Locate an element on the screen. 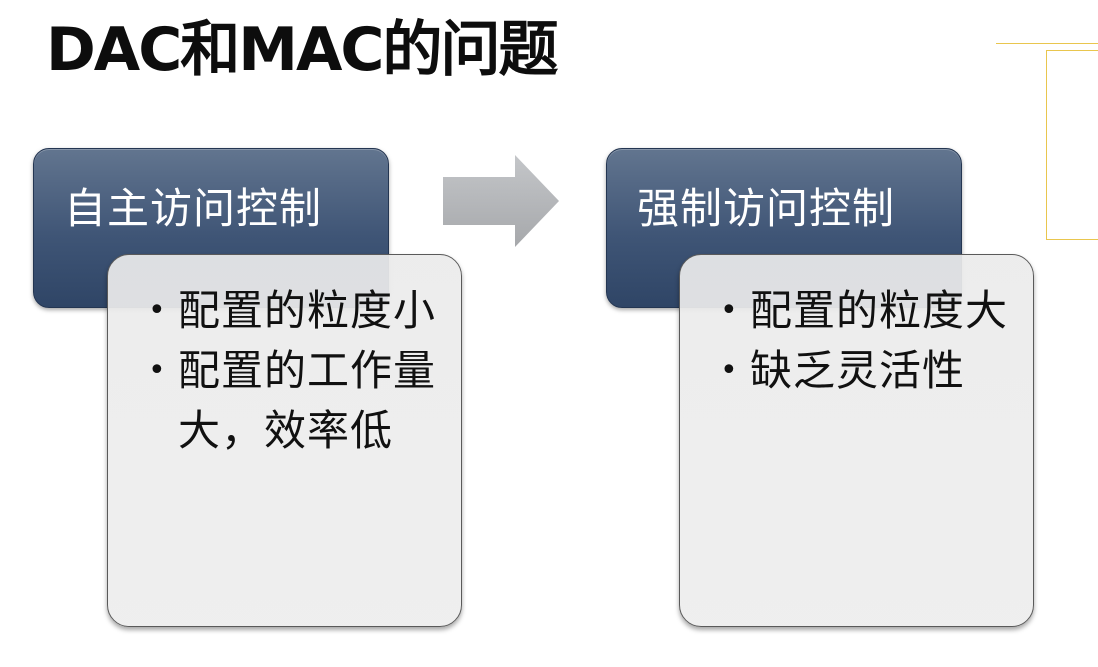 Image resolution: width=1098 pixels, height=667 pixels. right-arrow-icon is located at coordinates (501, 201).